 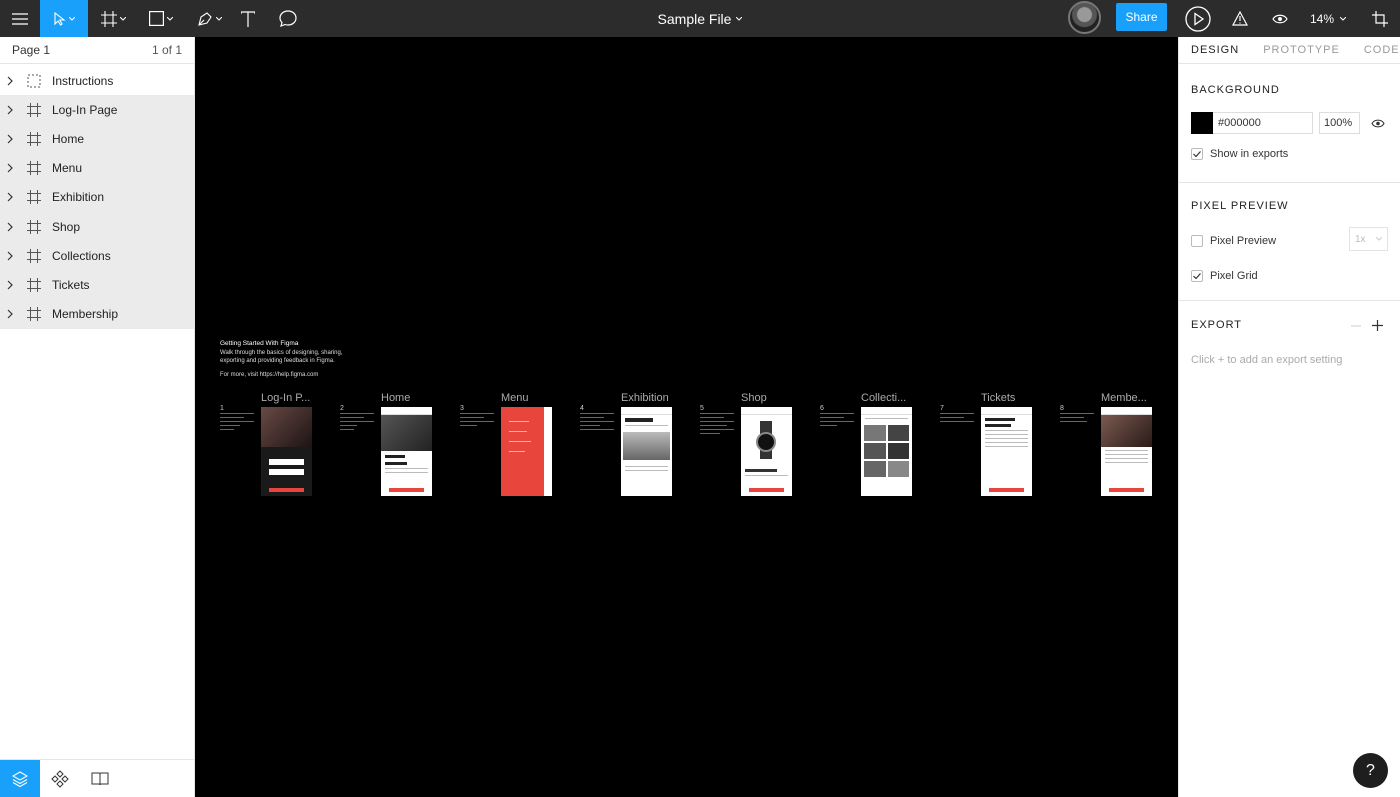 I want to click on frame-label: Tickets, so click(x=998, y=398).